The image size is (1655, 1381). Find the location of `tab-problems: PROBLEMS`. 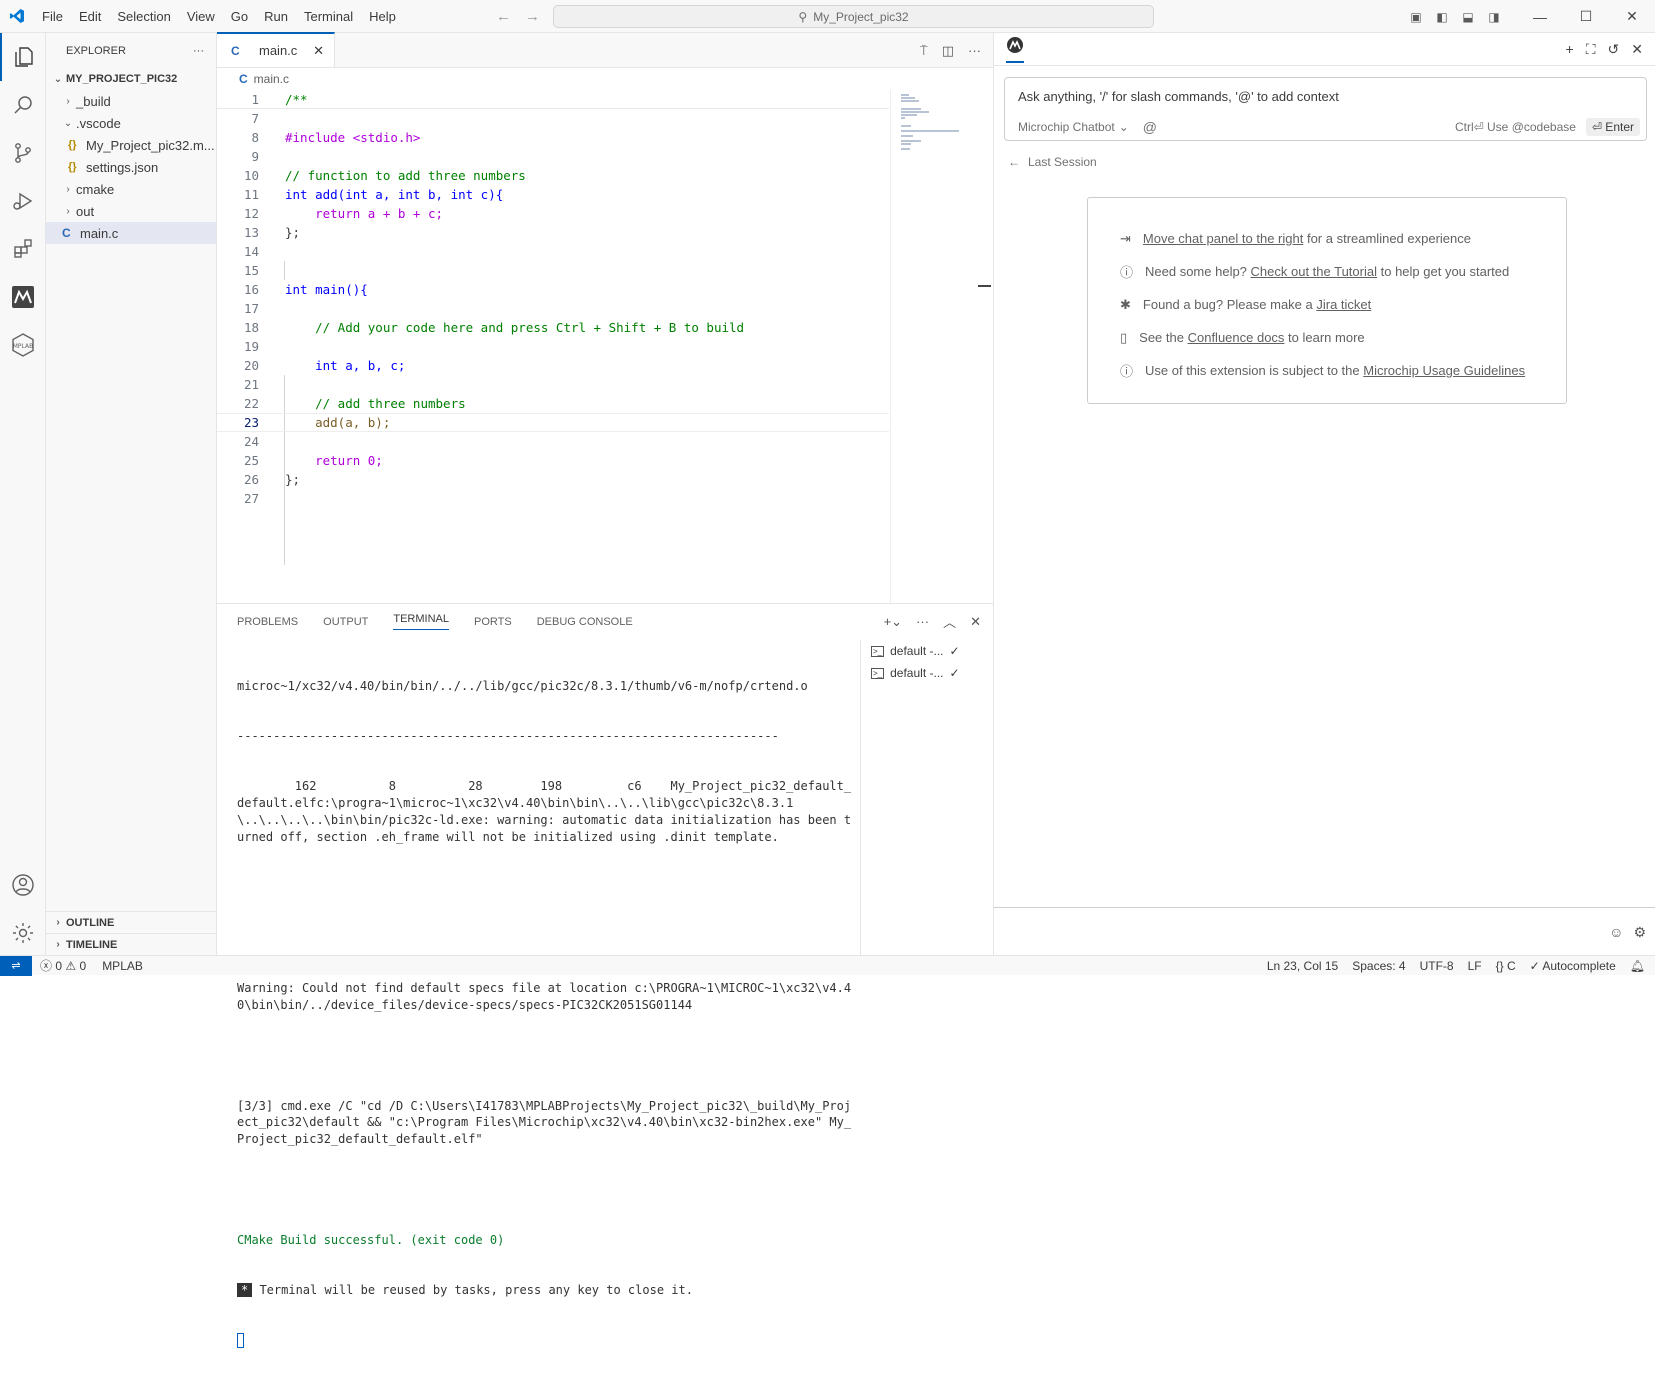

tab-problems: PROBLEMS is located at coordinates (267, 622).